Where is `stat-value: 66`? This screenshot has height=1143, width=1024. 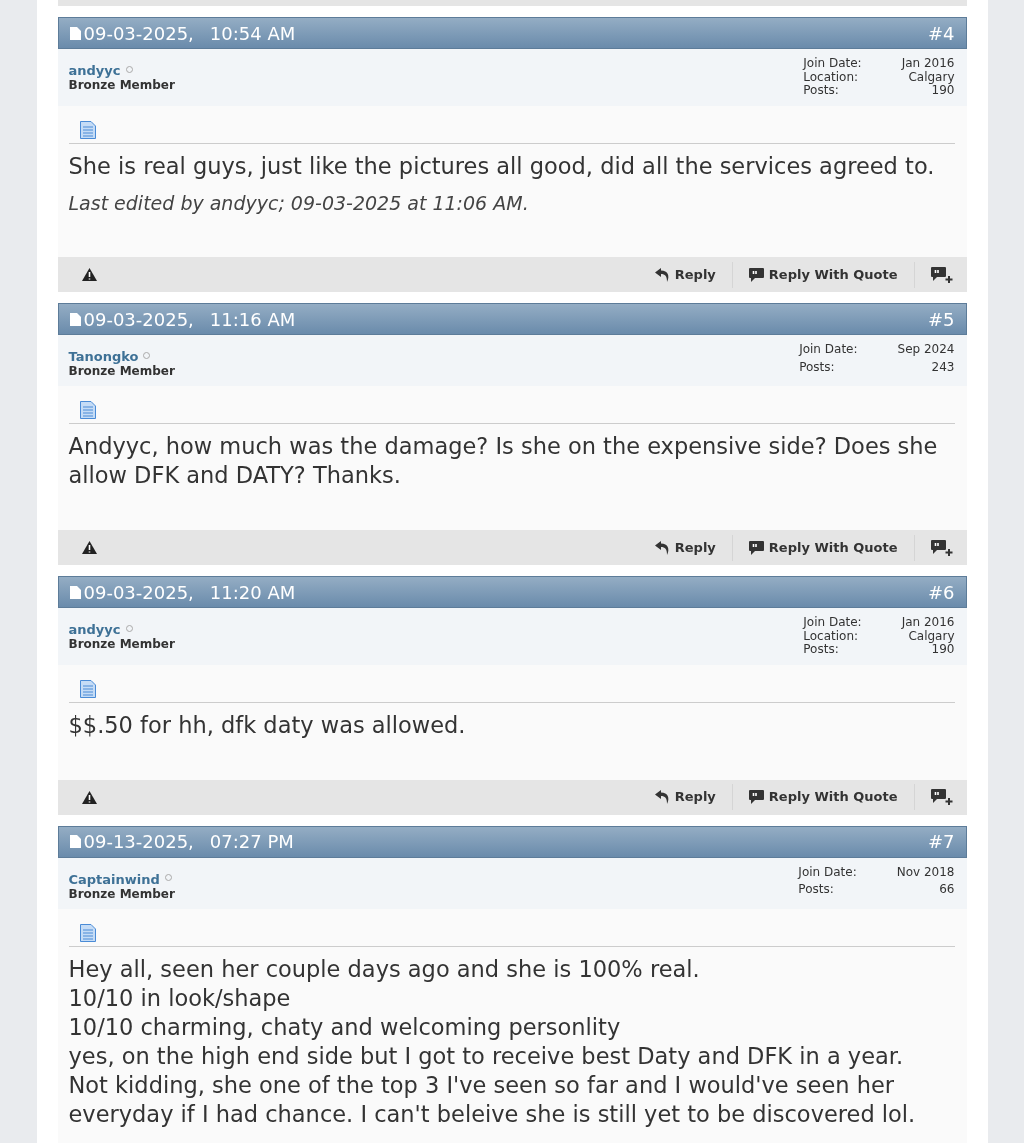
stat-value: 66 is located at coordinates (946, 890).